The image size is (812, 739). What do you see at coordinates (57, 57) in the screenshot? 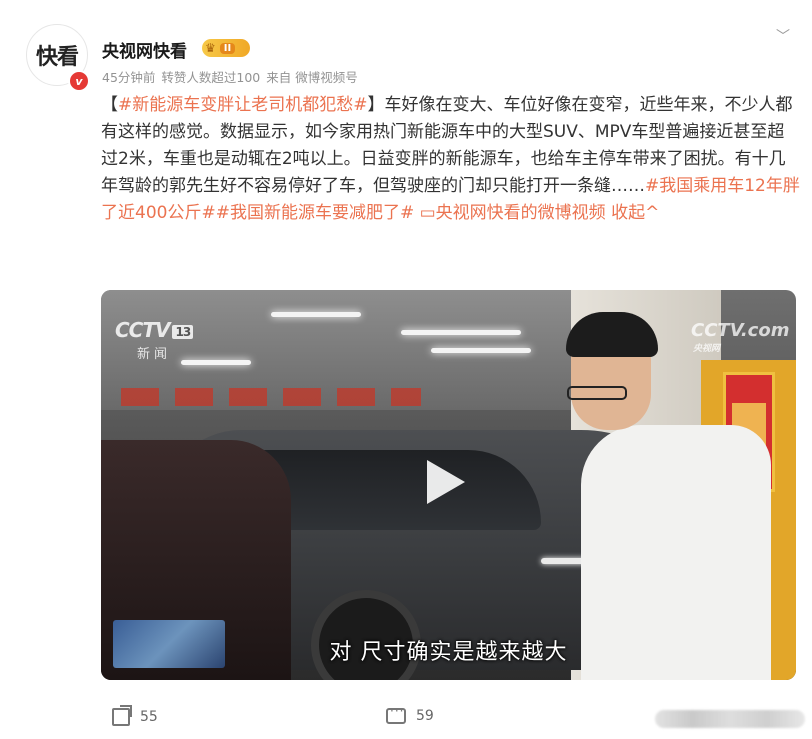
I see `avatar-text: 快看` at bounding box center [57, 57].